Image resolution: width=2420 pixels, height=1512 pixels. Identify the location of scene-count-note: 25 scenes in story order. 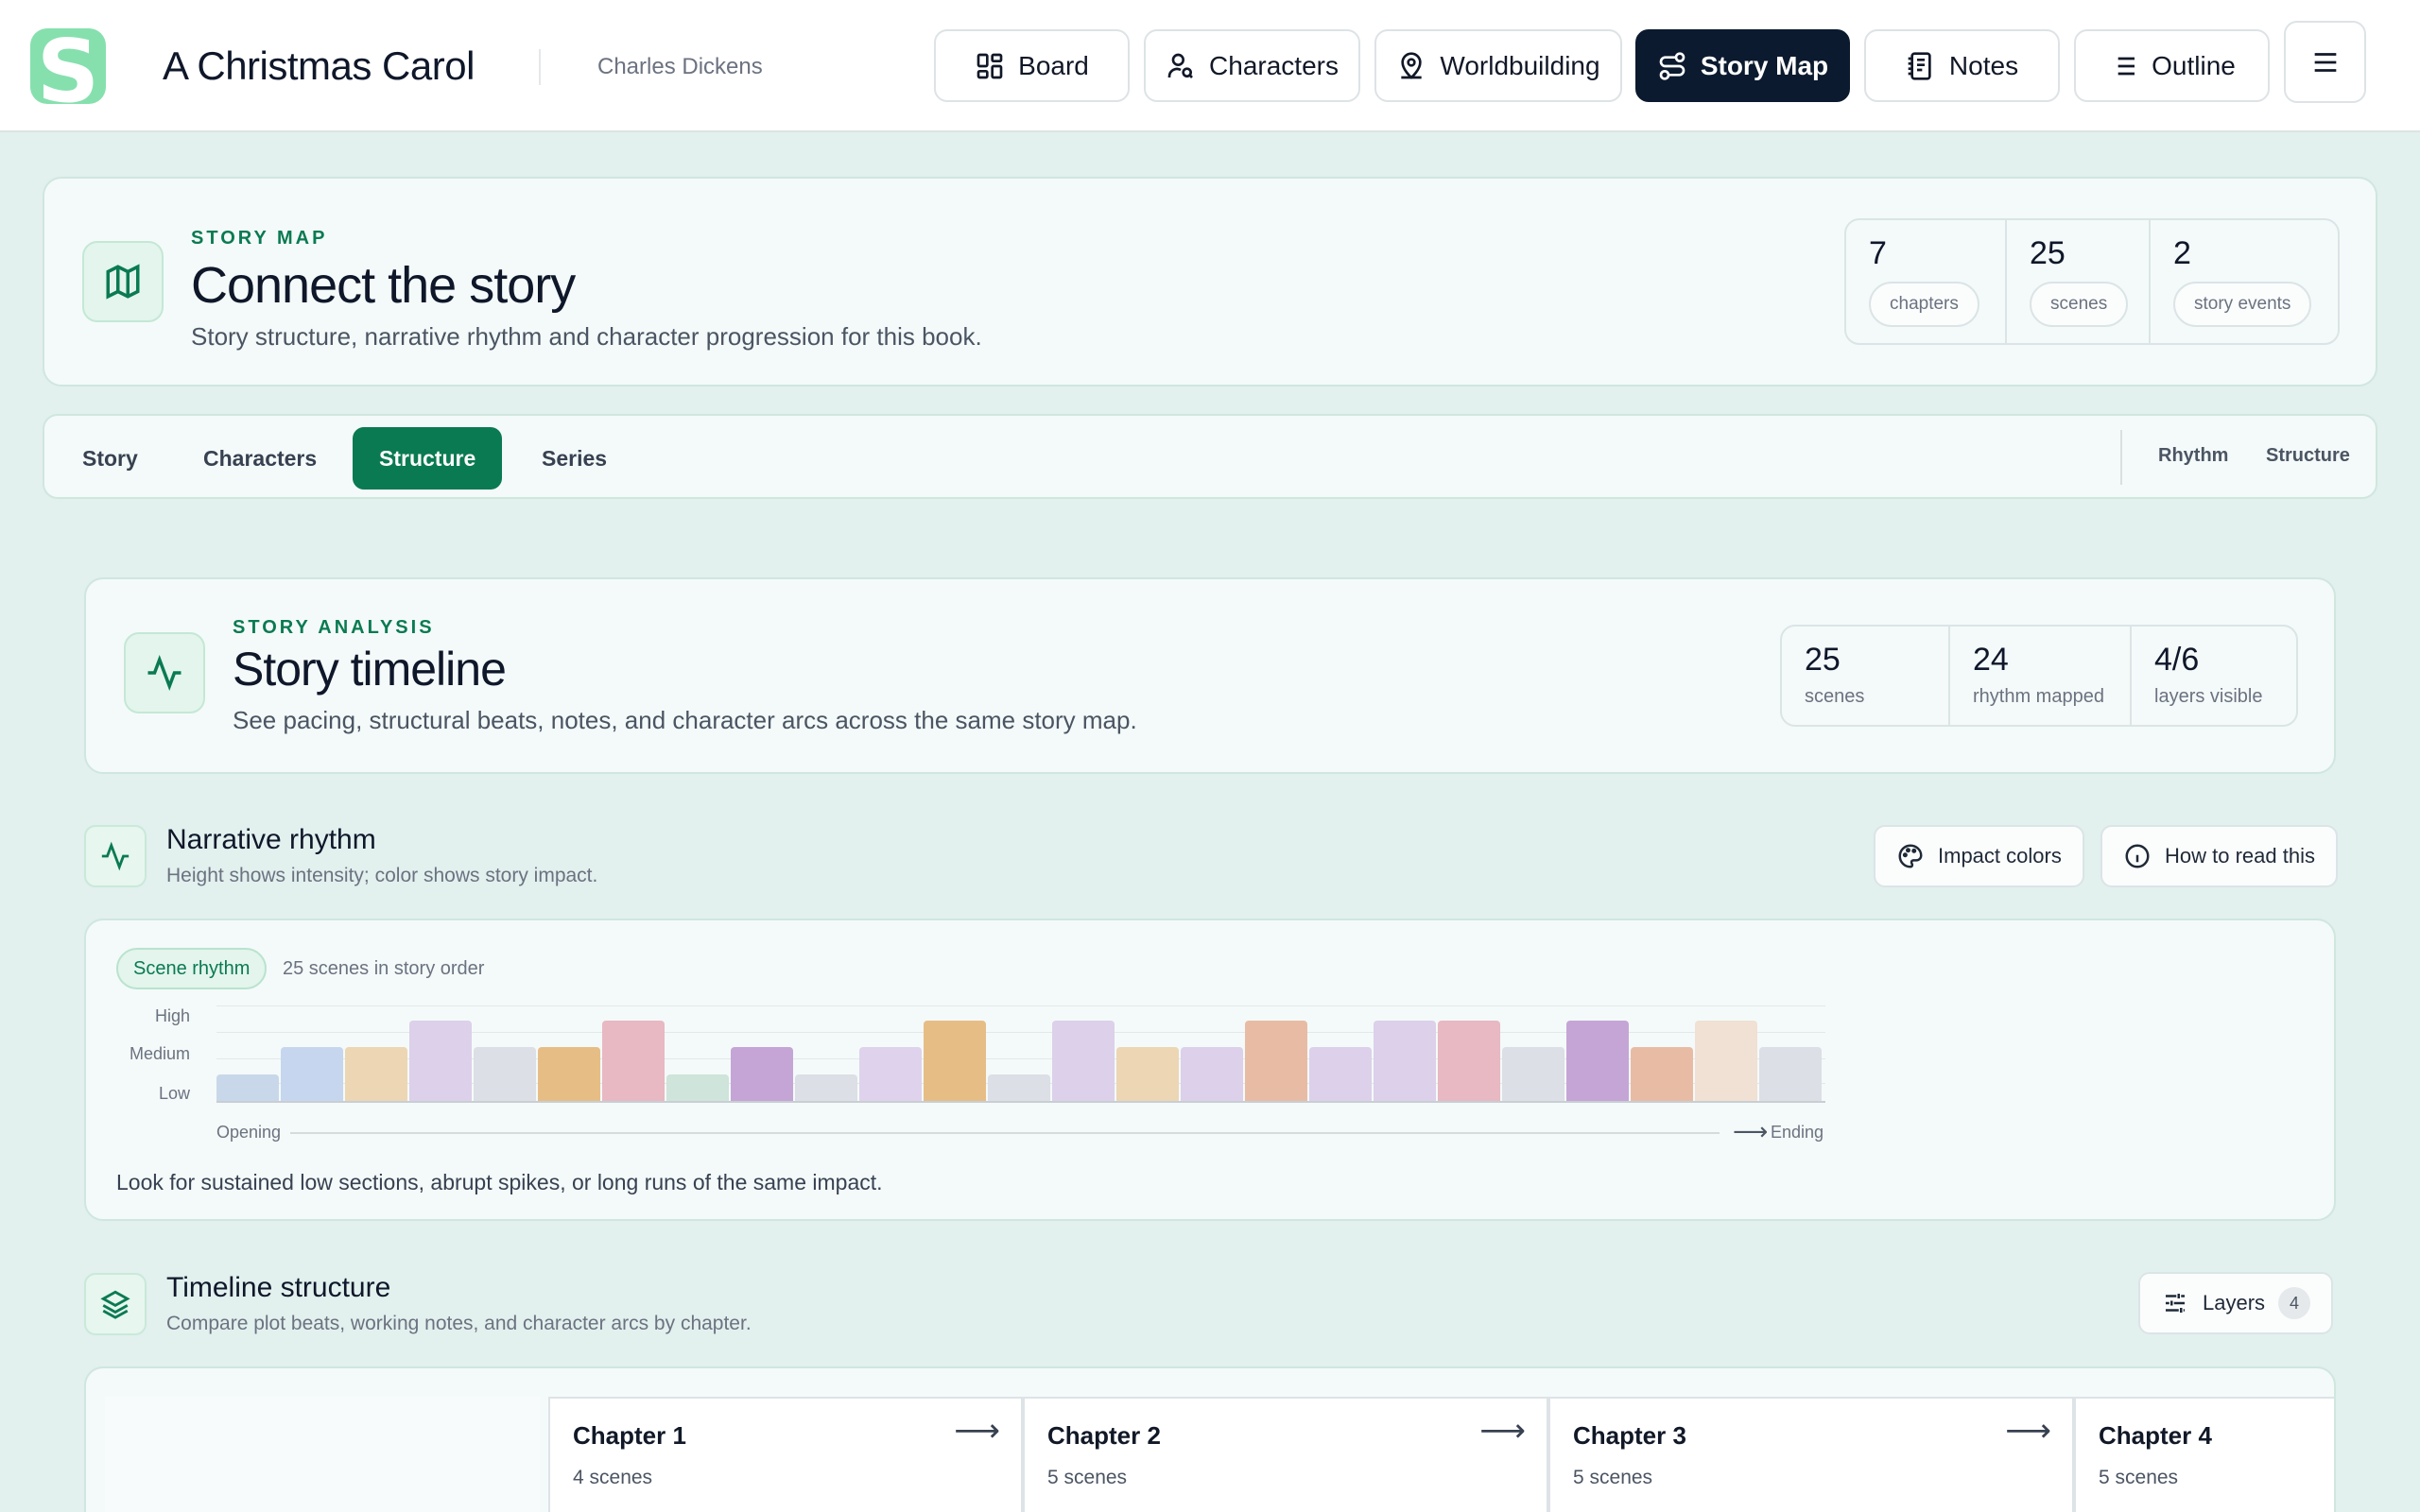
(384, 968).